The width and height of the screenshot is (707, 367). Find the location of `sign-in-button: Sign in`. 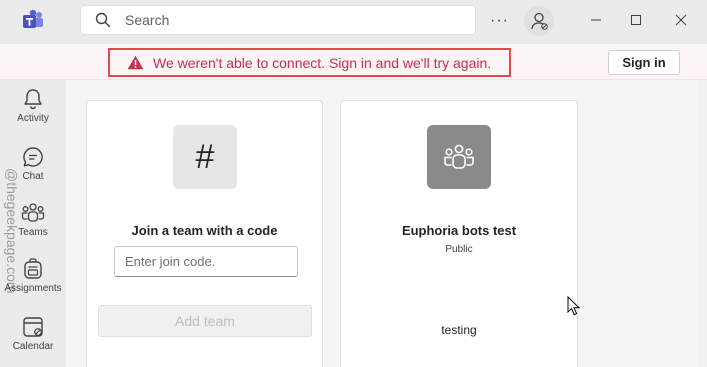

sign-in-button: Sign in is located at coordinates (644, 62).